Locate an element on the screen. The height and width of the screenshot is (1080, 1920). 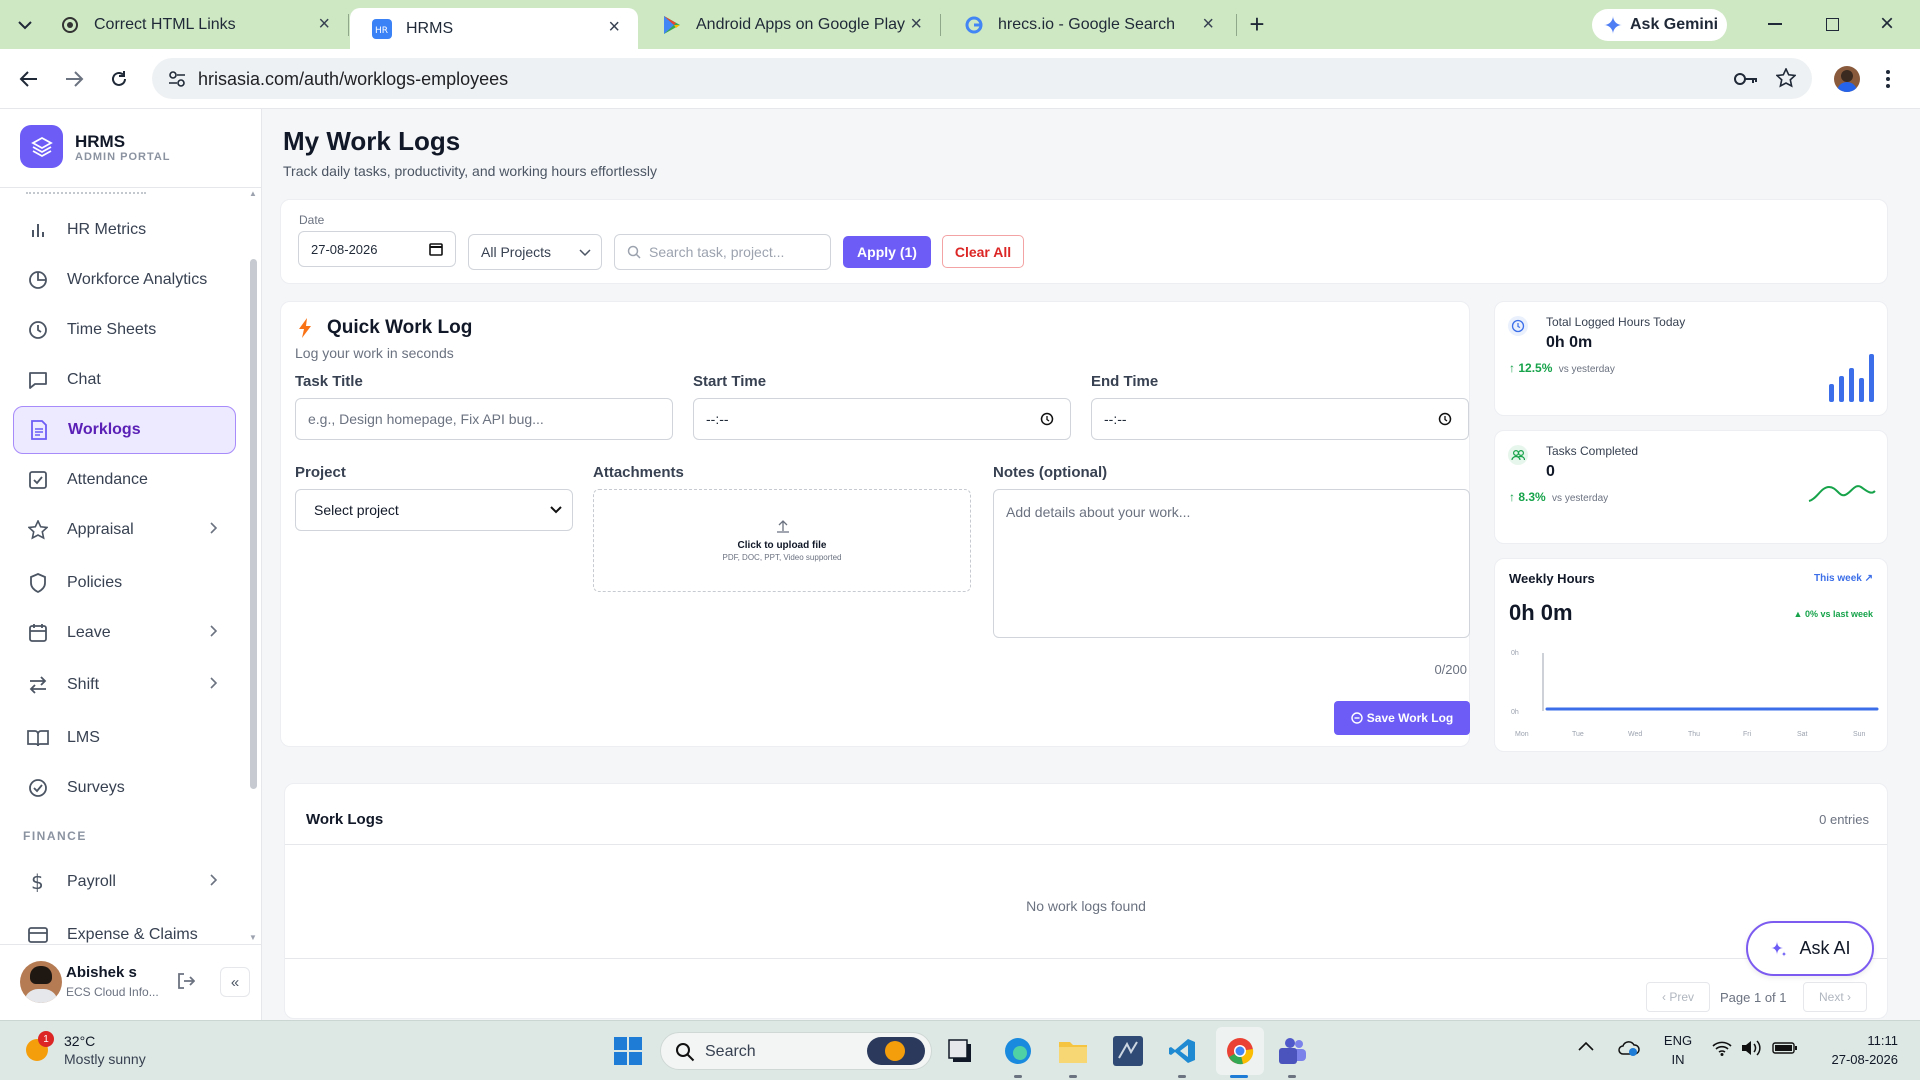
sidebar-item-label: Worklogs is located at coordinates (104, 429).